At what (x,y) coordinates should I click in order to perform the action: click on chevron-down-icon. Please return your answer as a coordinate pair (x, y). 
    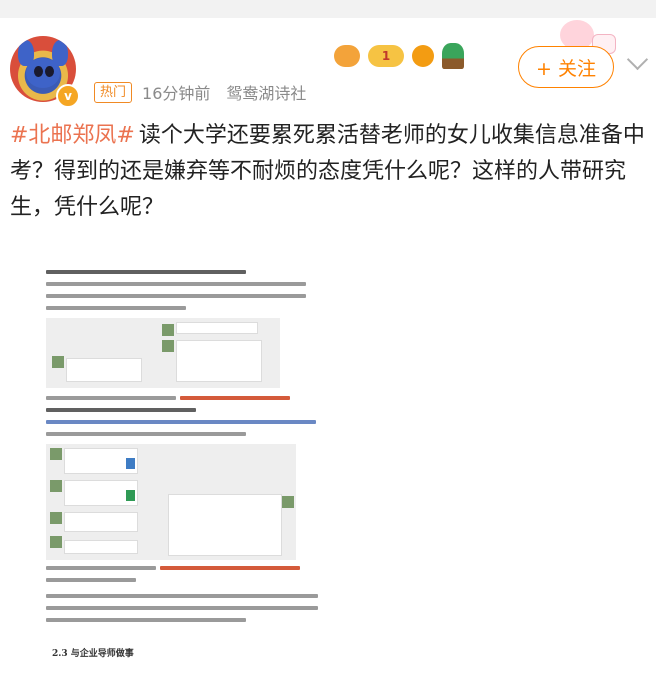
    Looking at the image, I should click on (637, 59).